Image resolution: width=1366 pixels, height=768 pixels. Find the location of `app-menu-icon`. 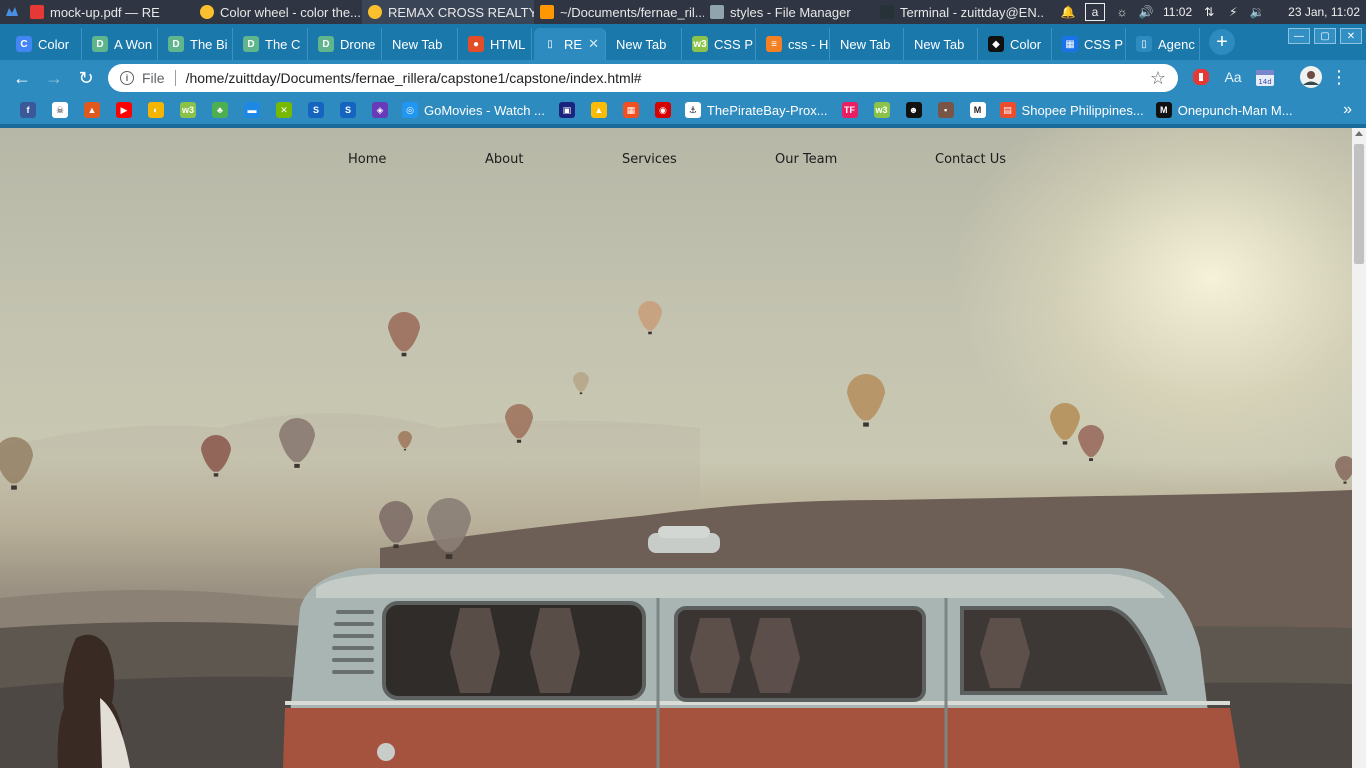

app-menu-icon is located at coordinates (12, 12).